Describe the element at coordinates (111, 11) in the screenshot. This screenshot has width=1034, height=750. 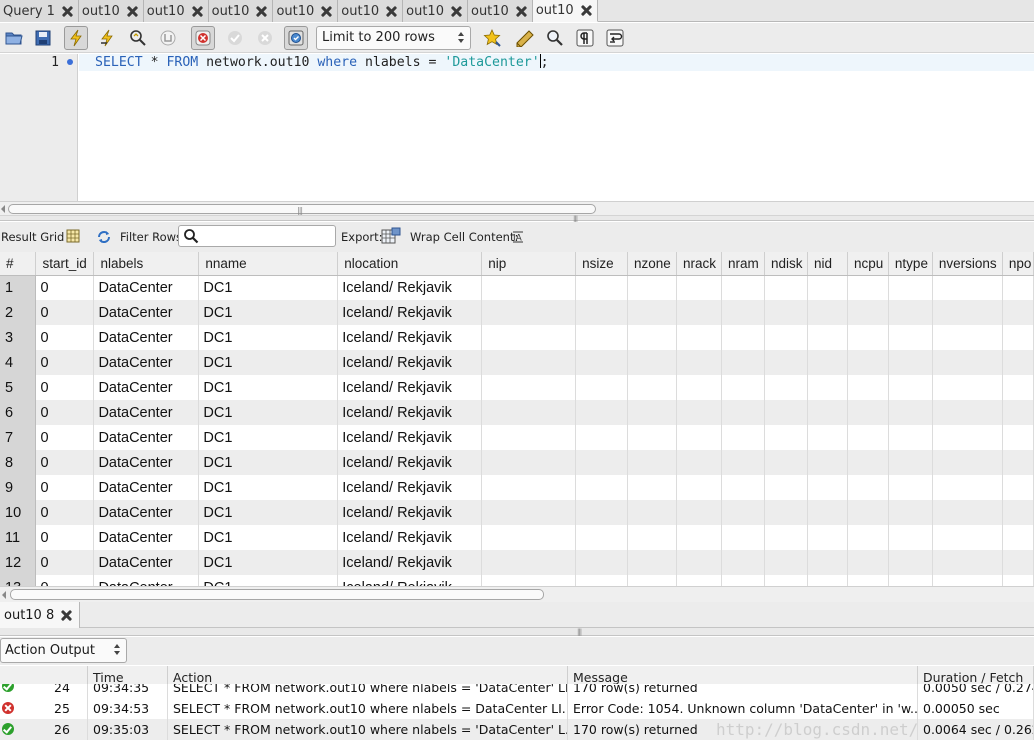
I see `tab-2: out10` at that location.